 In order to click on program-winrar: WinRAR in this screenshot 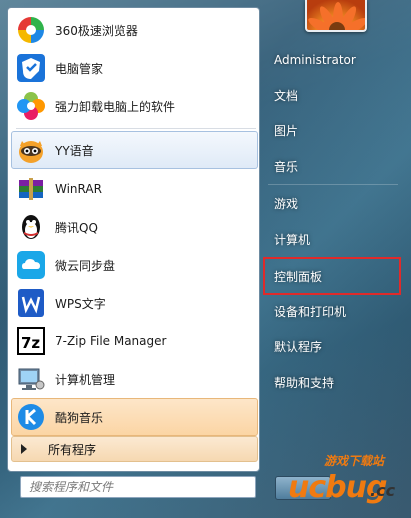, I will do `click(134, 189)`.